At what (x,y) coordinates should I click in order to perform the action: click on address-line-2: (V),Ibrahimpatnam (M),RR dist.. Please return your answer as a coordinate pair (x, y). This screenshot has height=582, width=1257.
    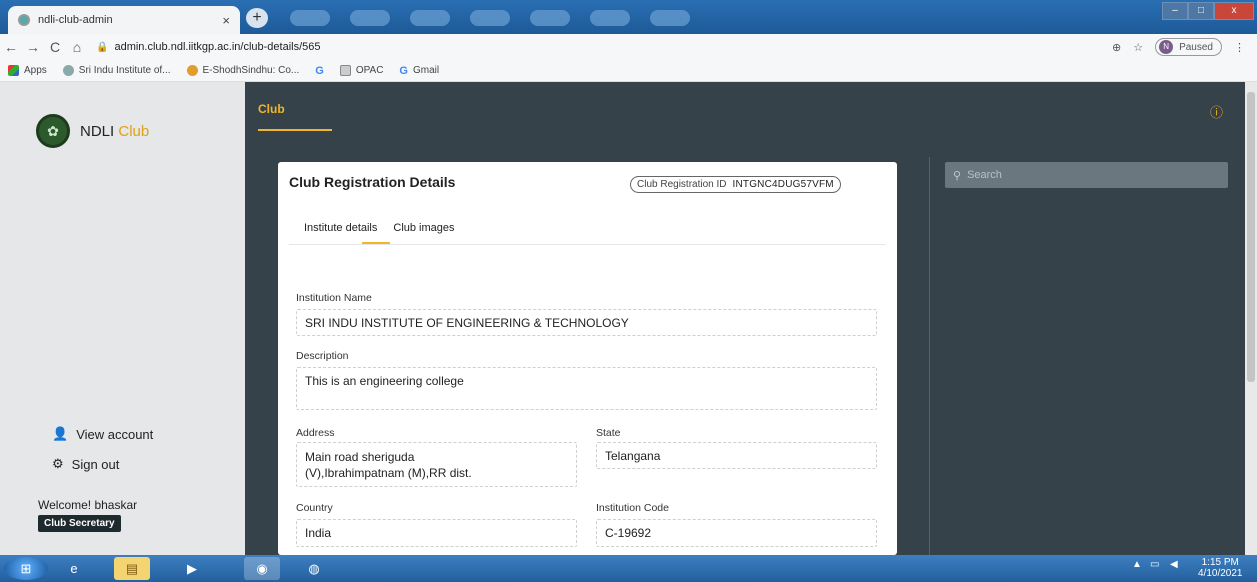
    Looking at the image, I should click on (388, 473).